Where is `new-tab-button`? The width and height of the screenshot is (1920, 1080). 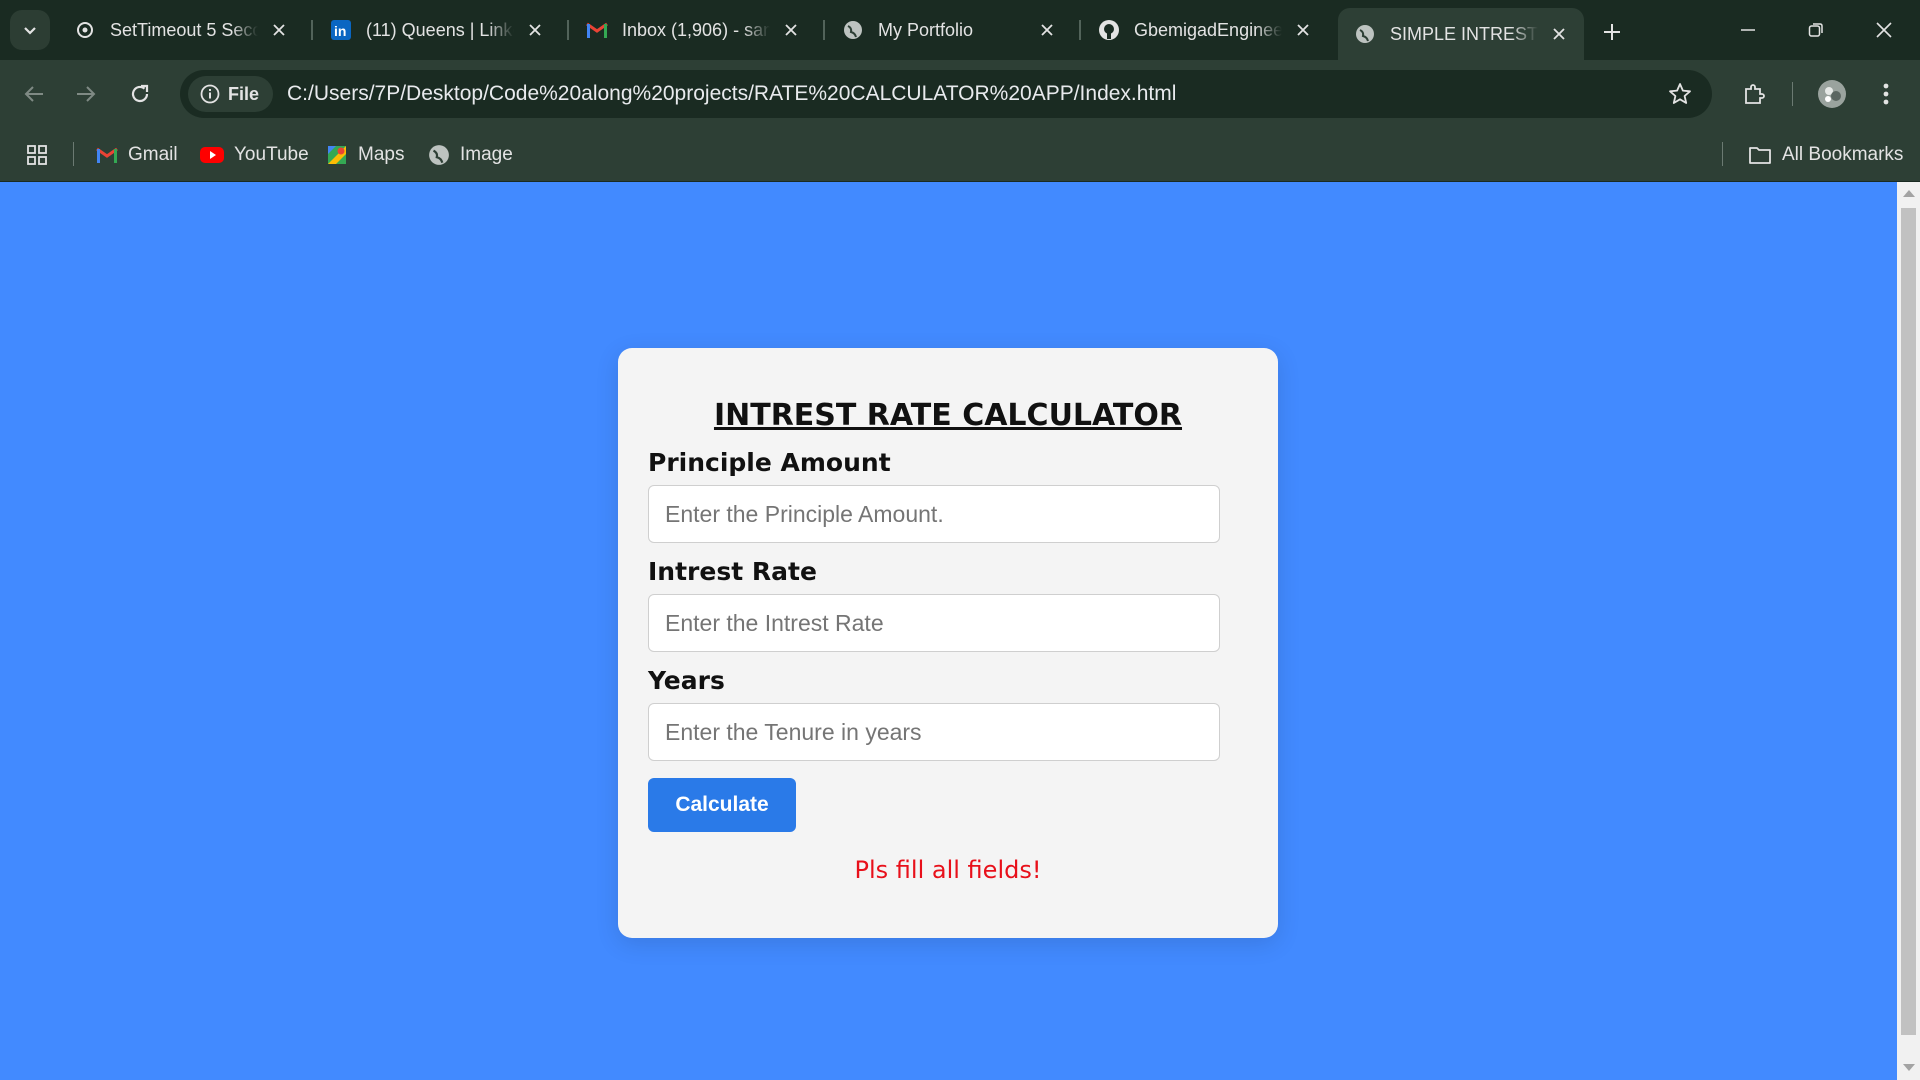 new-tab-button is located at coordinates (1612, 32).